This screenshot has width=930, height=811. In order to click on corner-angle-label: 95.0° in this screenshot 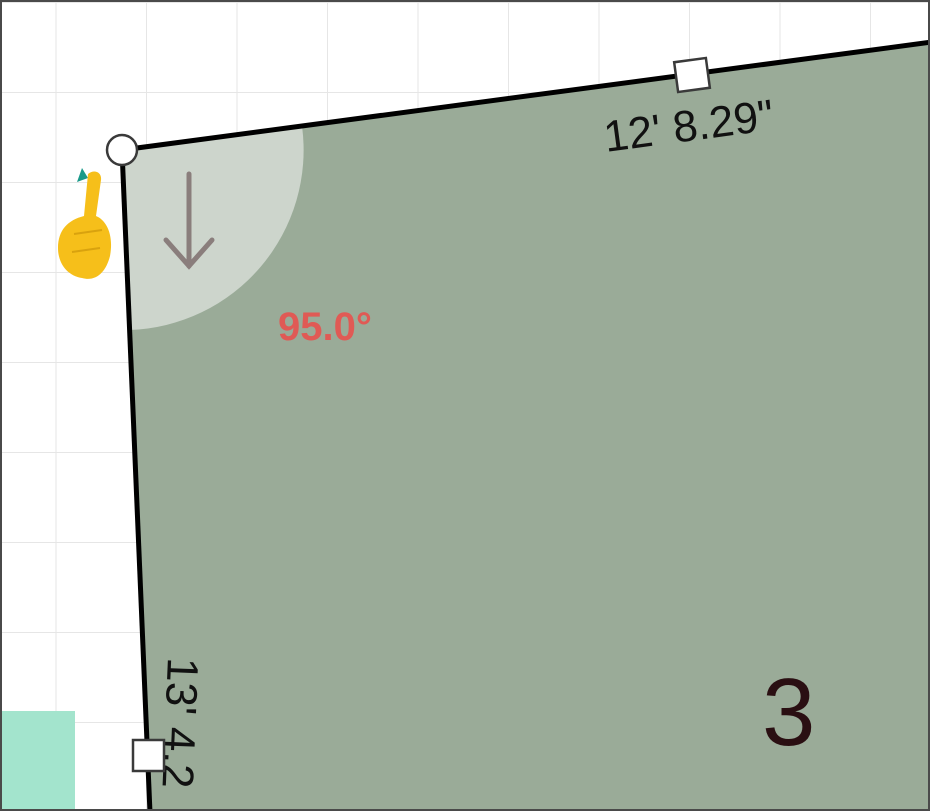, I will do `click(325, 327)`.